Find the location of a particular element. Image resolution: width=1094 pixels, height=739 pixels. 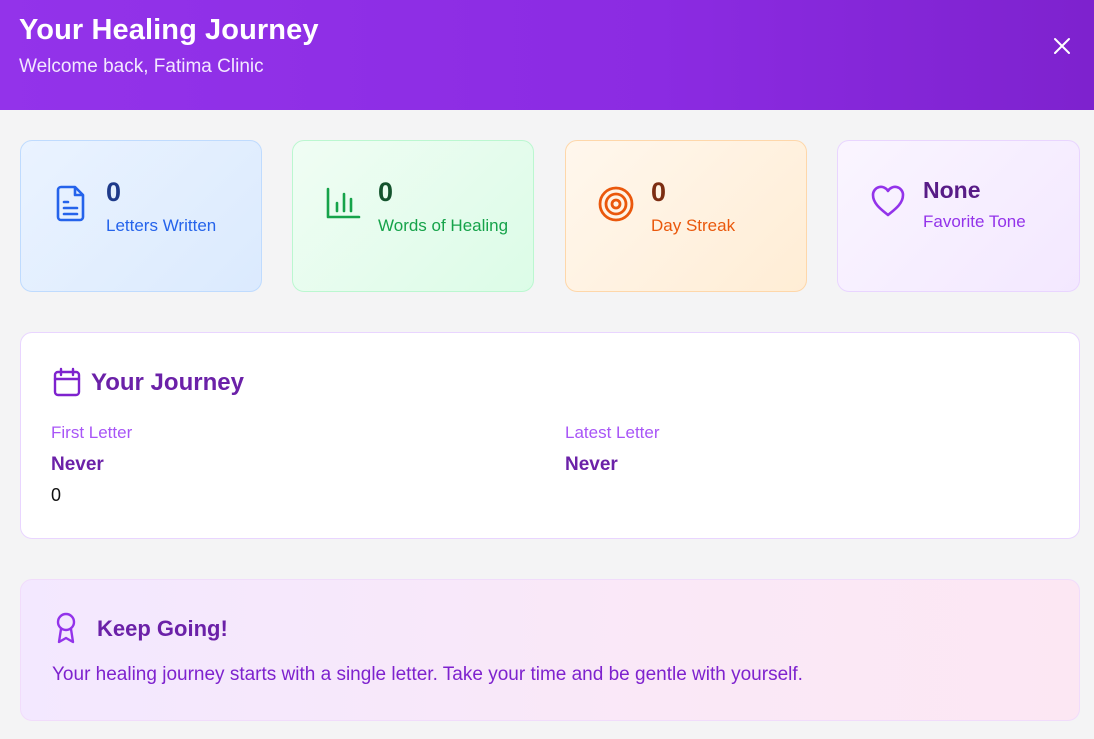

letters-written-value: 0 is located at coordinates (114, 192).